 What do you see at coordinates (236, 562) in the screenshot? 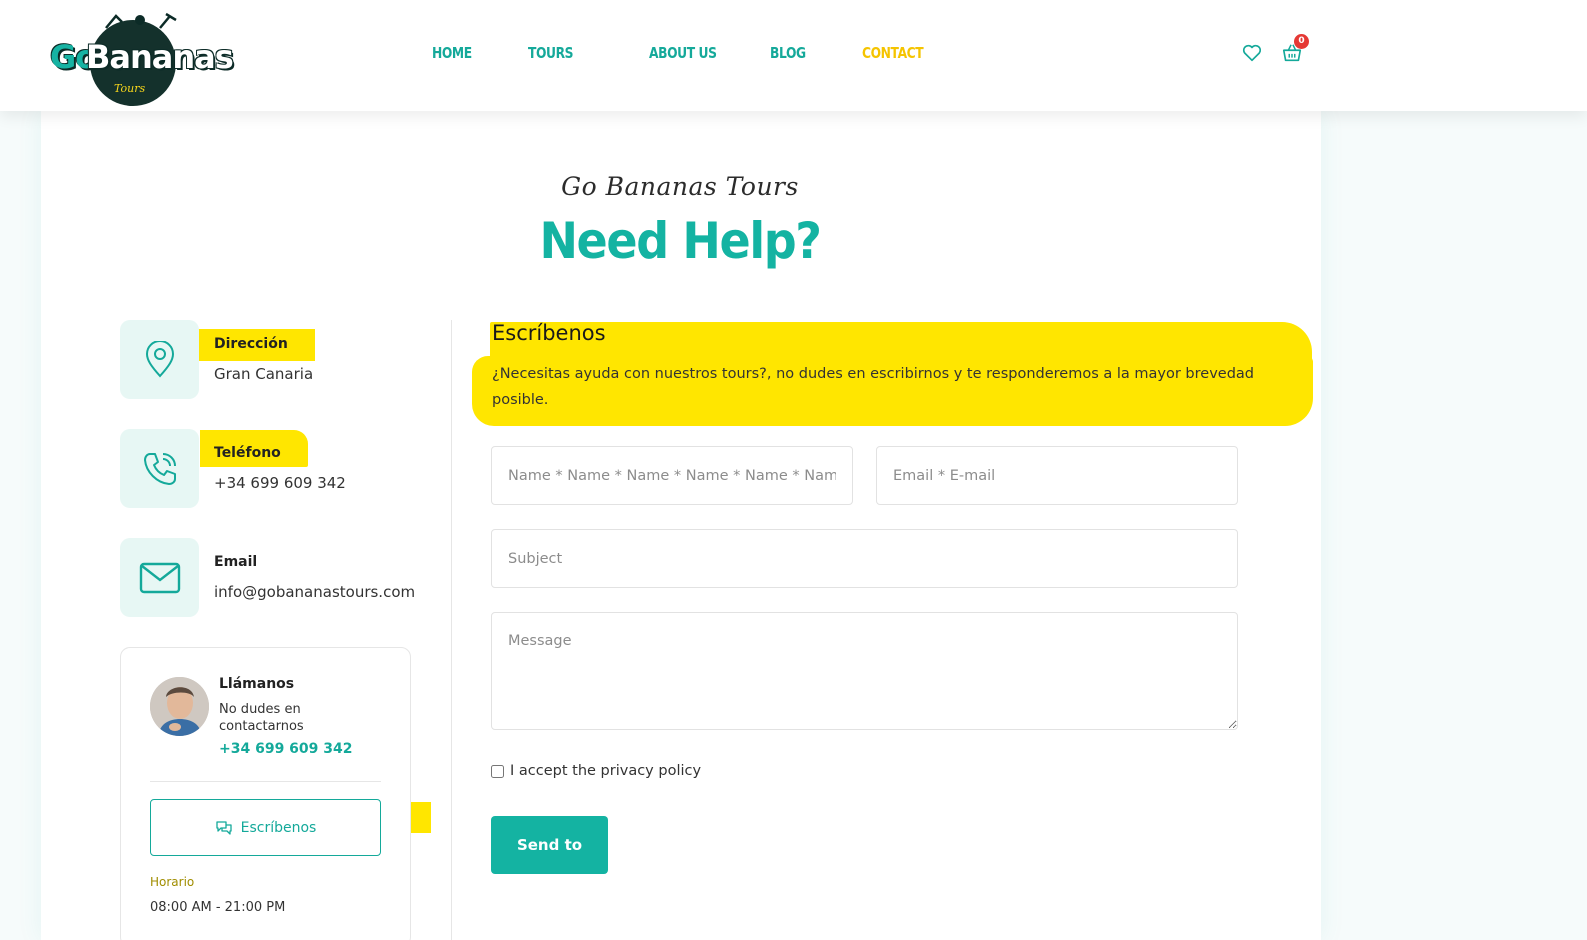
I see `email-label: Email` at bounding box center [236, 562].